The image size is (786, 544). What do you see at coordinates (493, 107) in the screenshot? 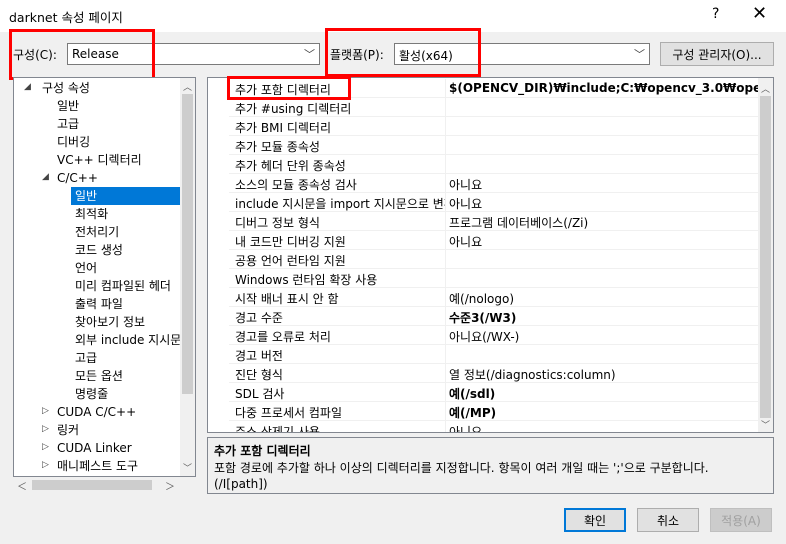
I see `property-row: 추가 #using 디렉터리` at bounding box center [493, 107].